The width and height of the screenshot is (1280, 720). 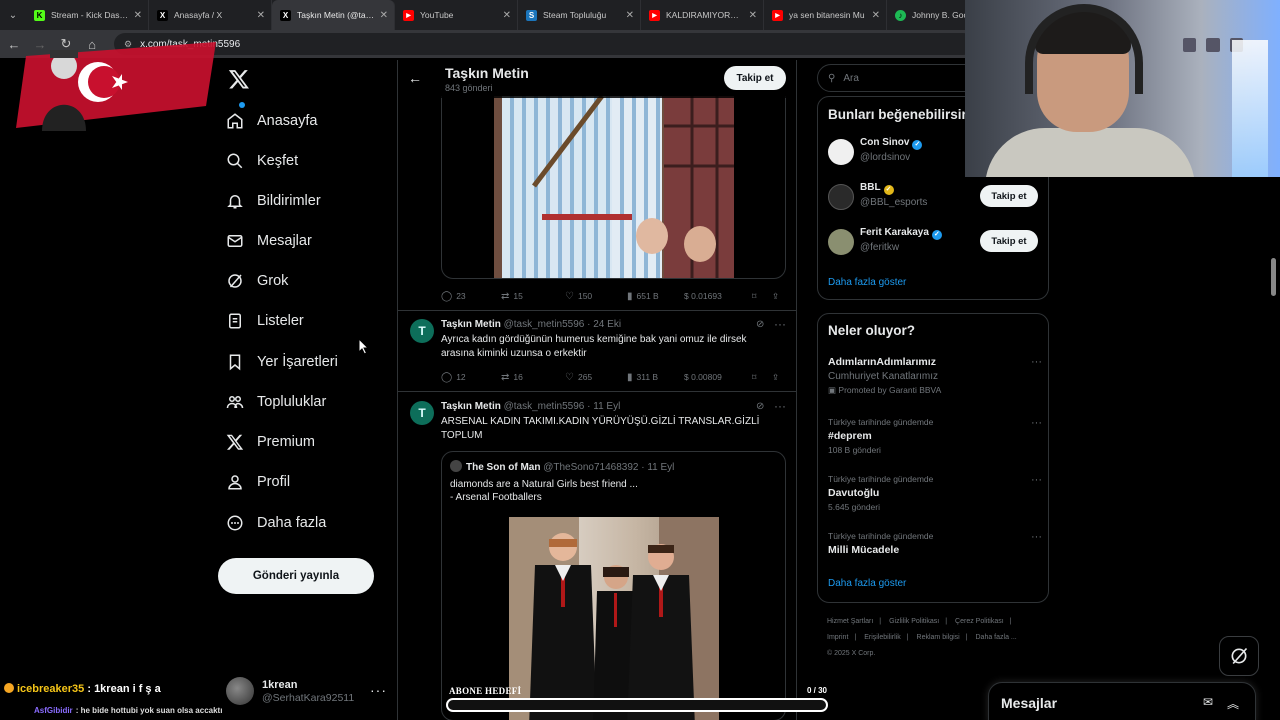 I want to click on account-name: 1krean, so click(x=280, y=684).